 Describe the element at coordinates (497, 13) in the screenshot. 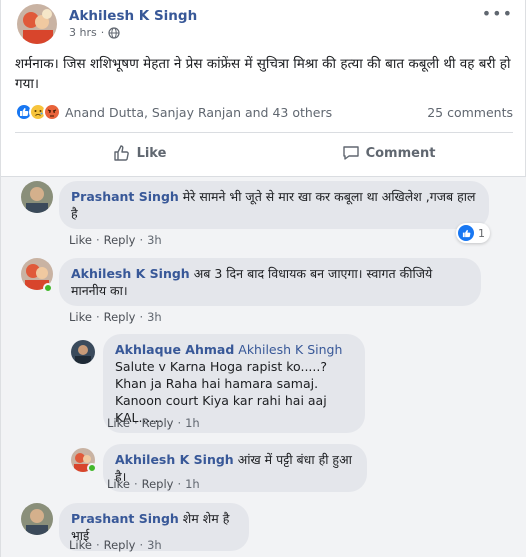

I see `more-options-icon: •••` at that location.